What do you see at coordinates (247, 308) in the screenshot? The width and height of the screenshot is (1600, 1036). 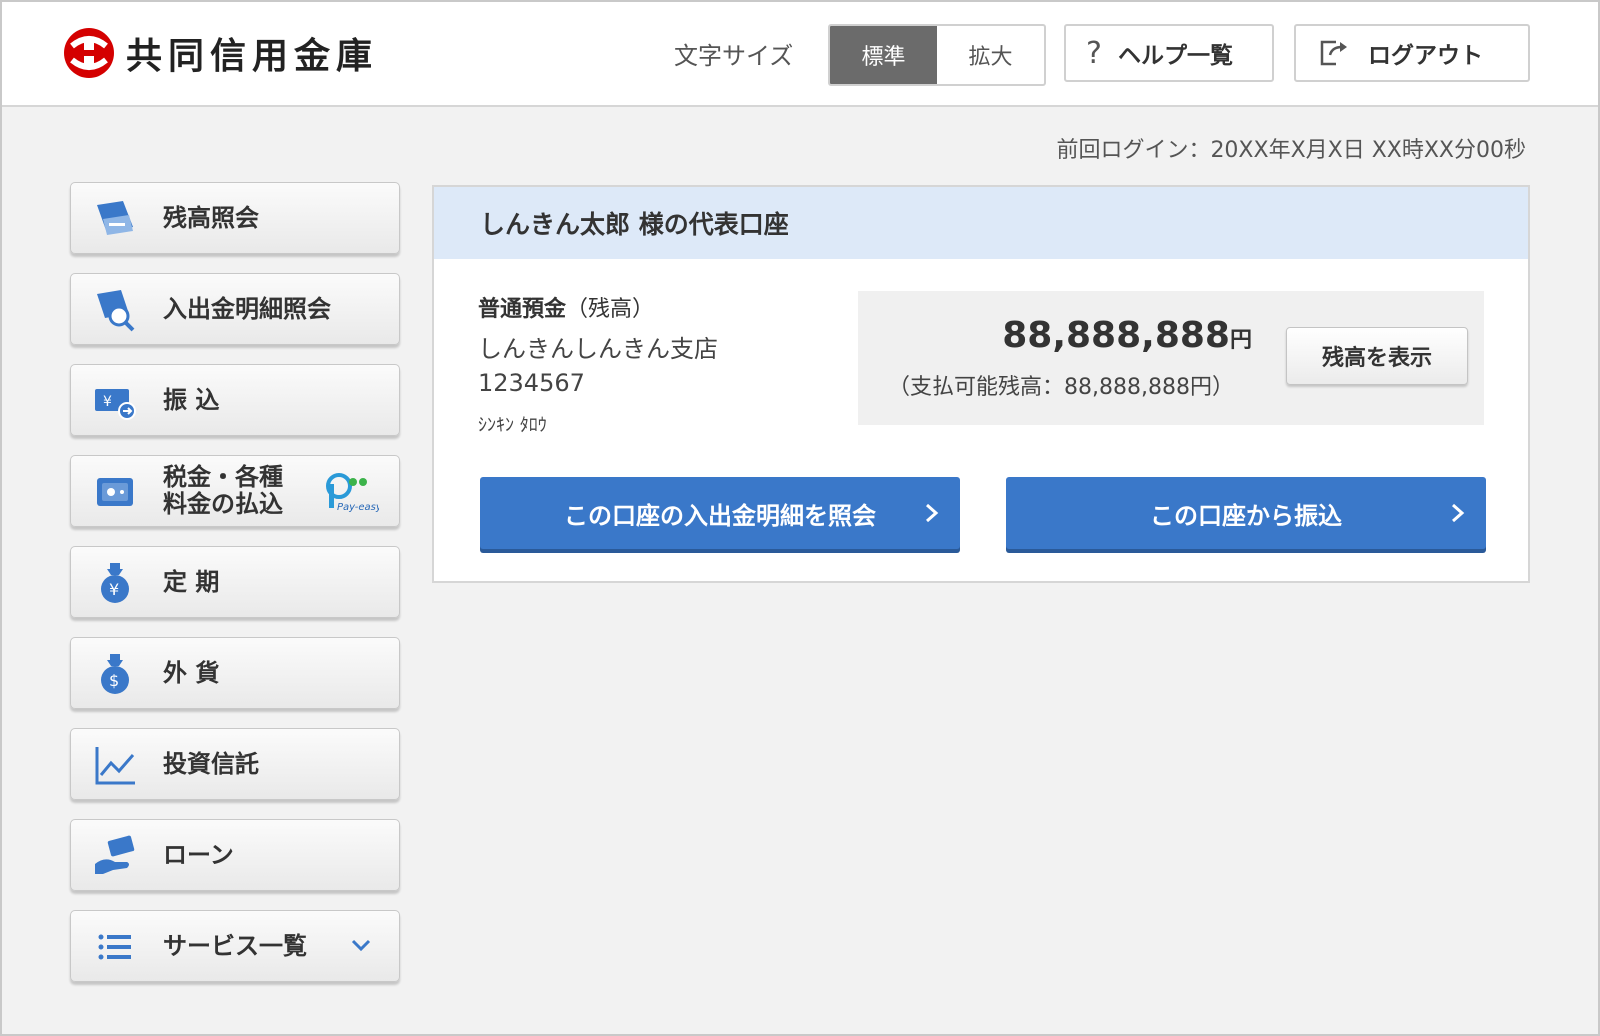 I see `sidebar-item-label: 入出金明細照会` at bounding box center [247, 308].